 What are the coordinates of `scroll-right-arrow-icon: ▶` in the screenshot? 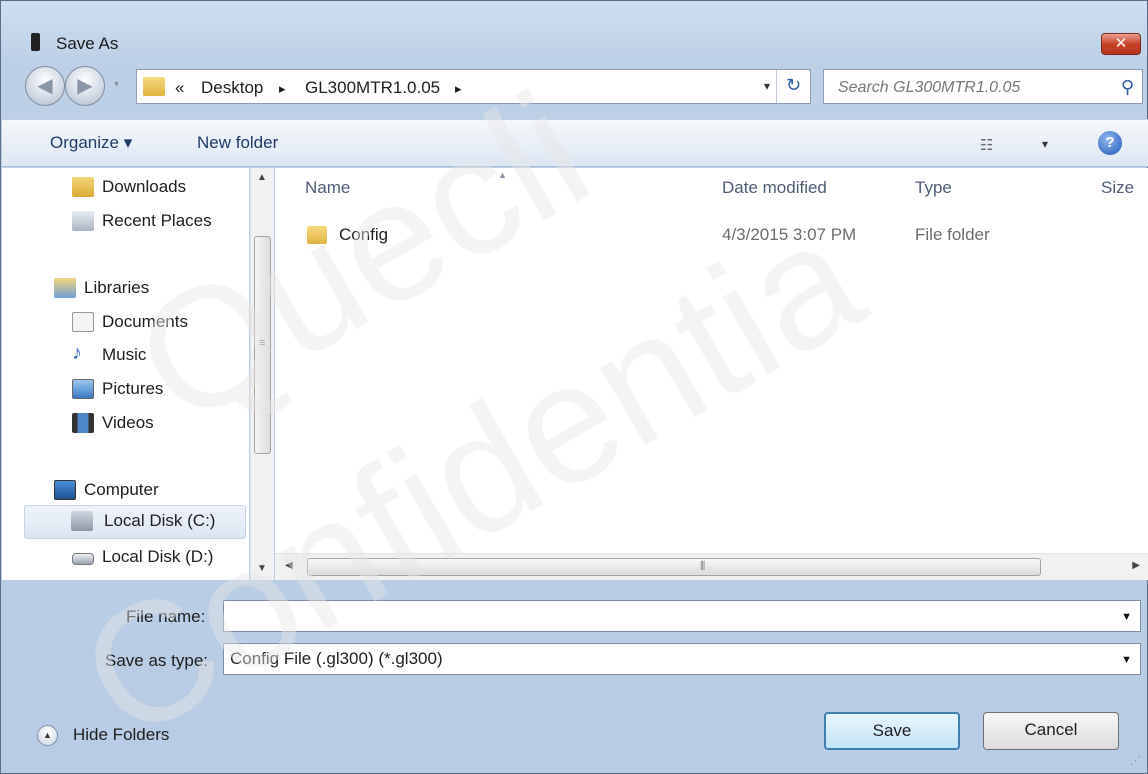 It's located at (1136, 565).